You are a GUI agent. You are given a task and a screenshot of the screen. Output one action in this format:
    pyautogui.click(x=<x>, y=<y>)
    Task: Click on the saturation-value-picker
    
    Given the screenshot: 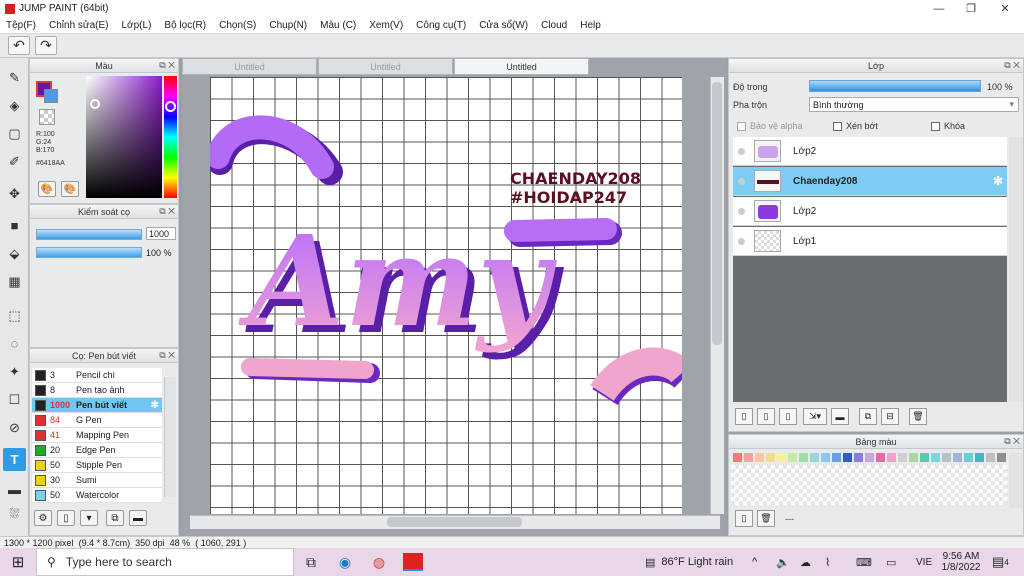 What is the action you would take?
    pyautogui.click(x=124, y=137)
    